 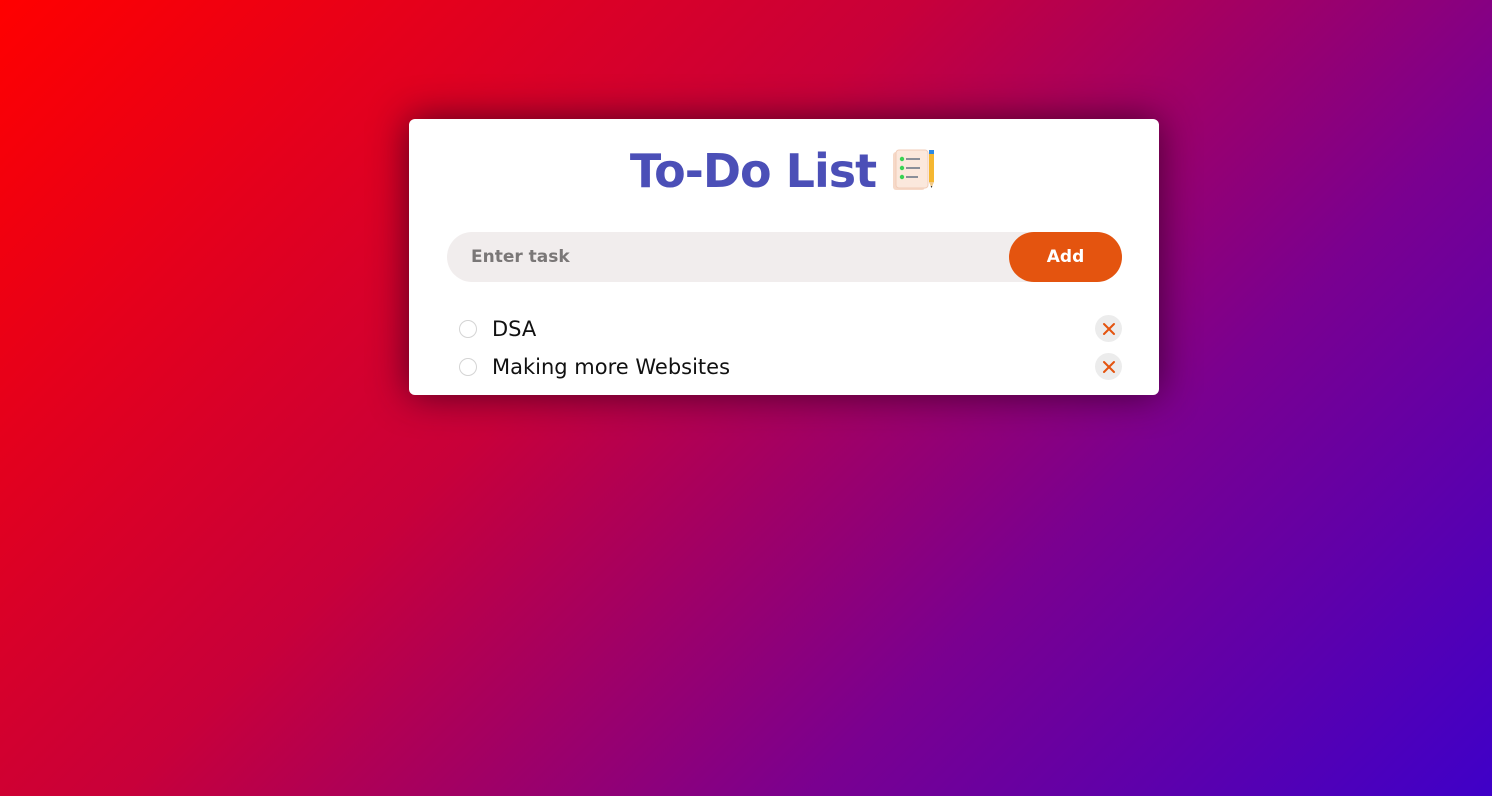 I want to click on page-title: To-Do List, so click(x=753, y=171).